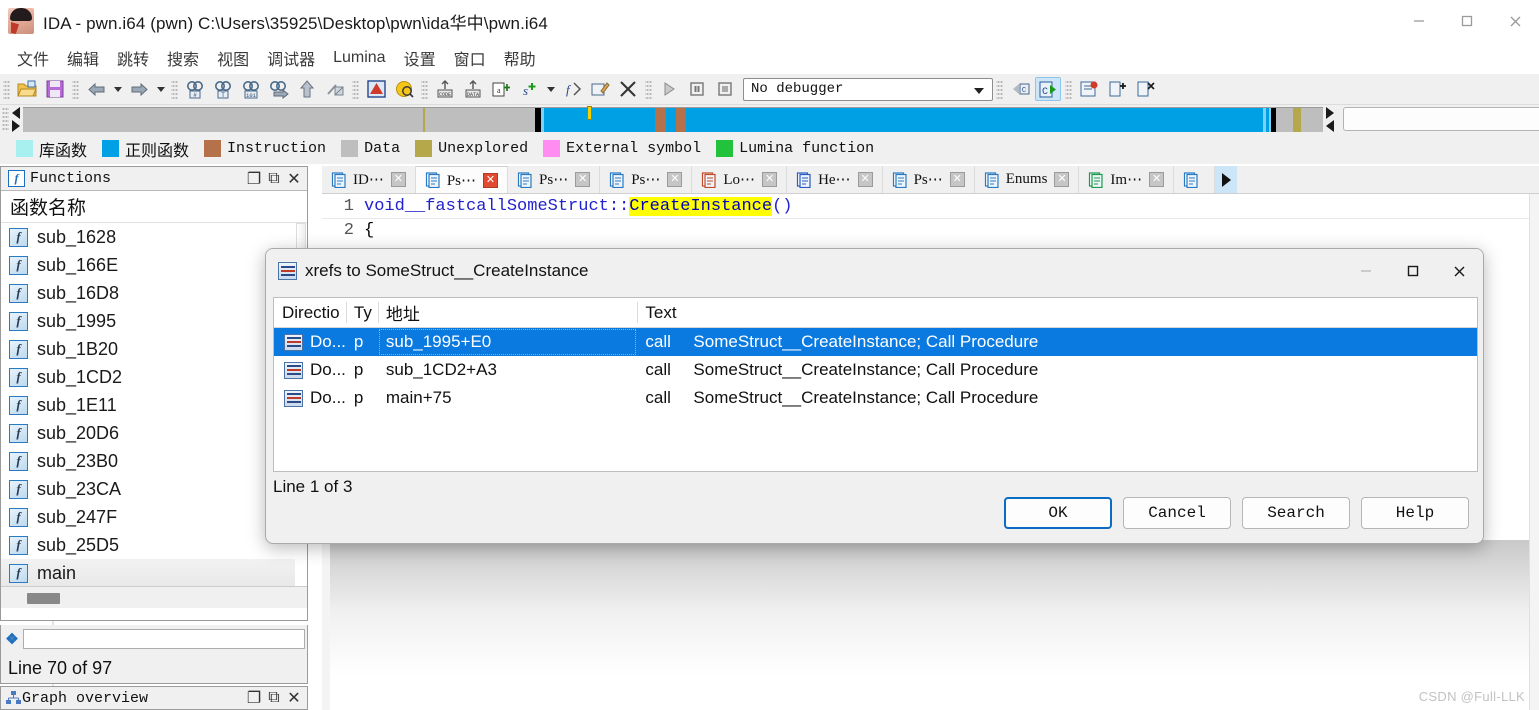 The width and height of the screenshot is (1539, 710). Describe the element at coordinates (1089, 89) in the screenshot. I see `list-breakpoints-icon` at that location.